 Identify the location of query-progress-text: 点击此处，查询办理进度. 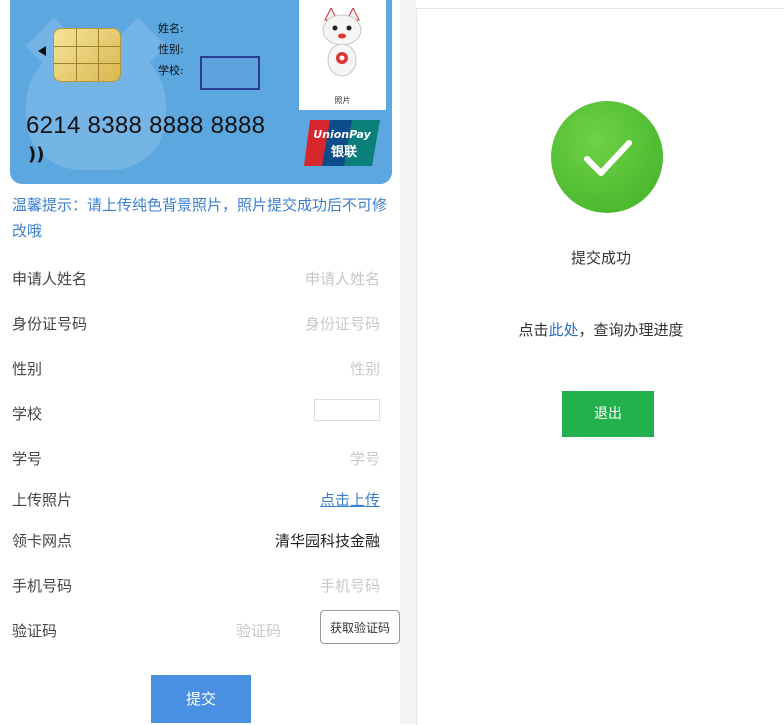
(600, 329).